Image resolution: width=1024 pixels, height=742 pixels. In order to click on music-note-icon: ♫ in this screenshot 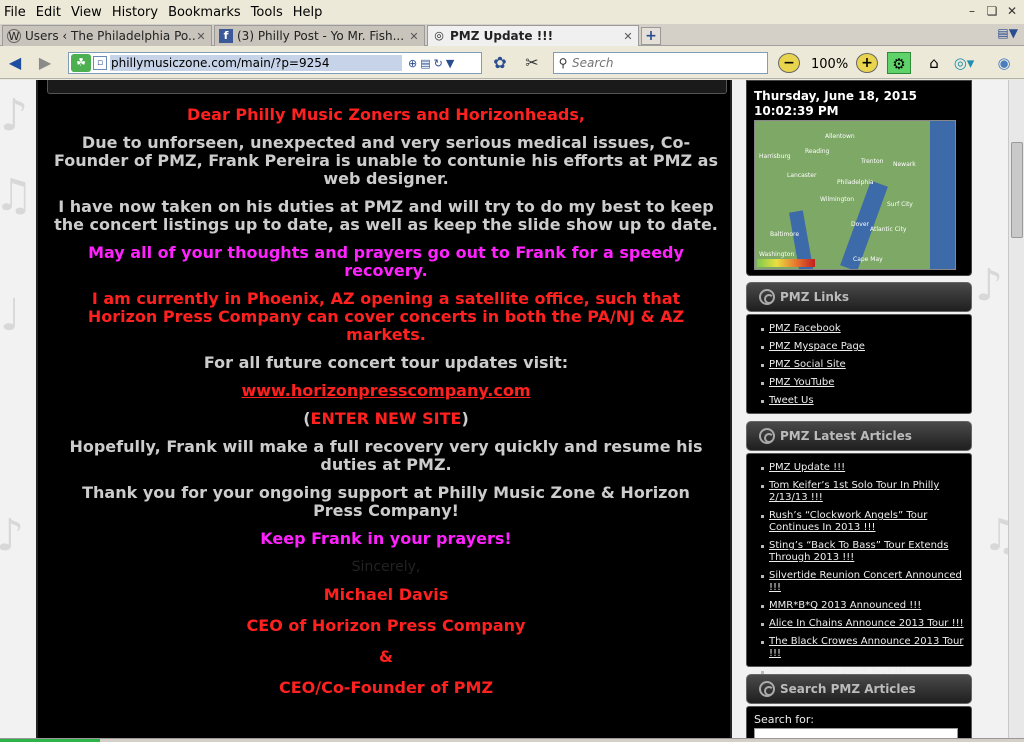, I will do `click(995, 535)`.